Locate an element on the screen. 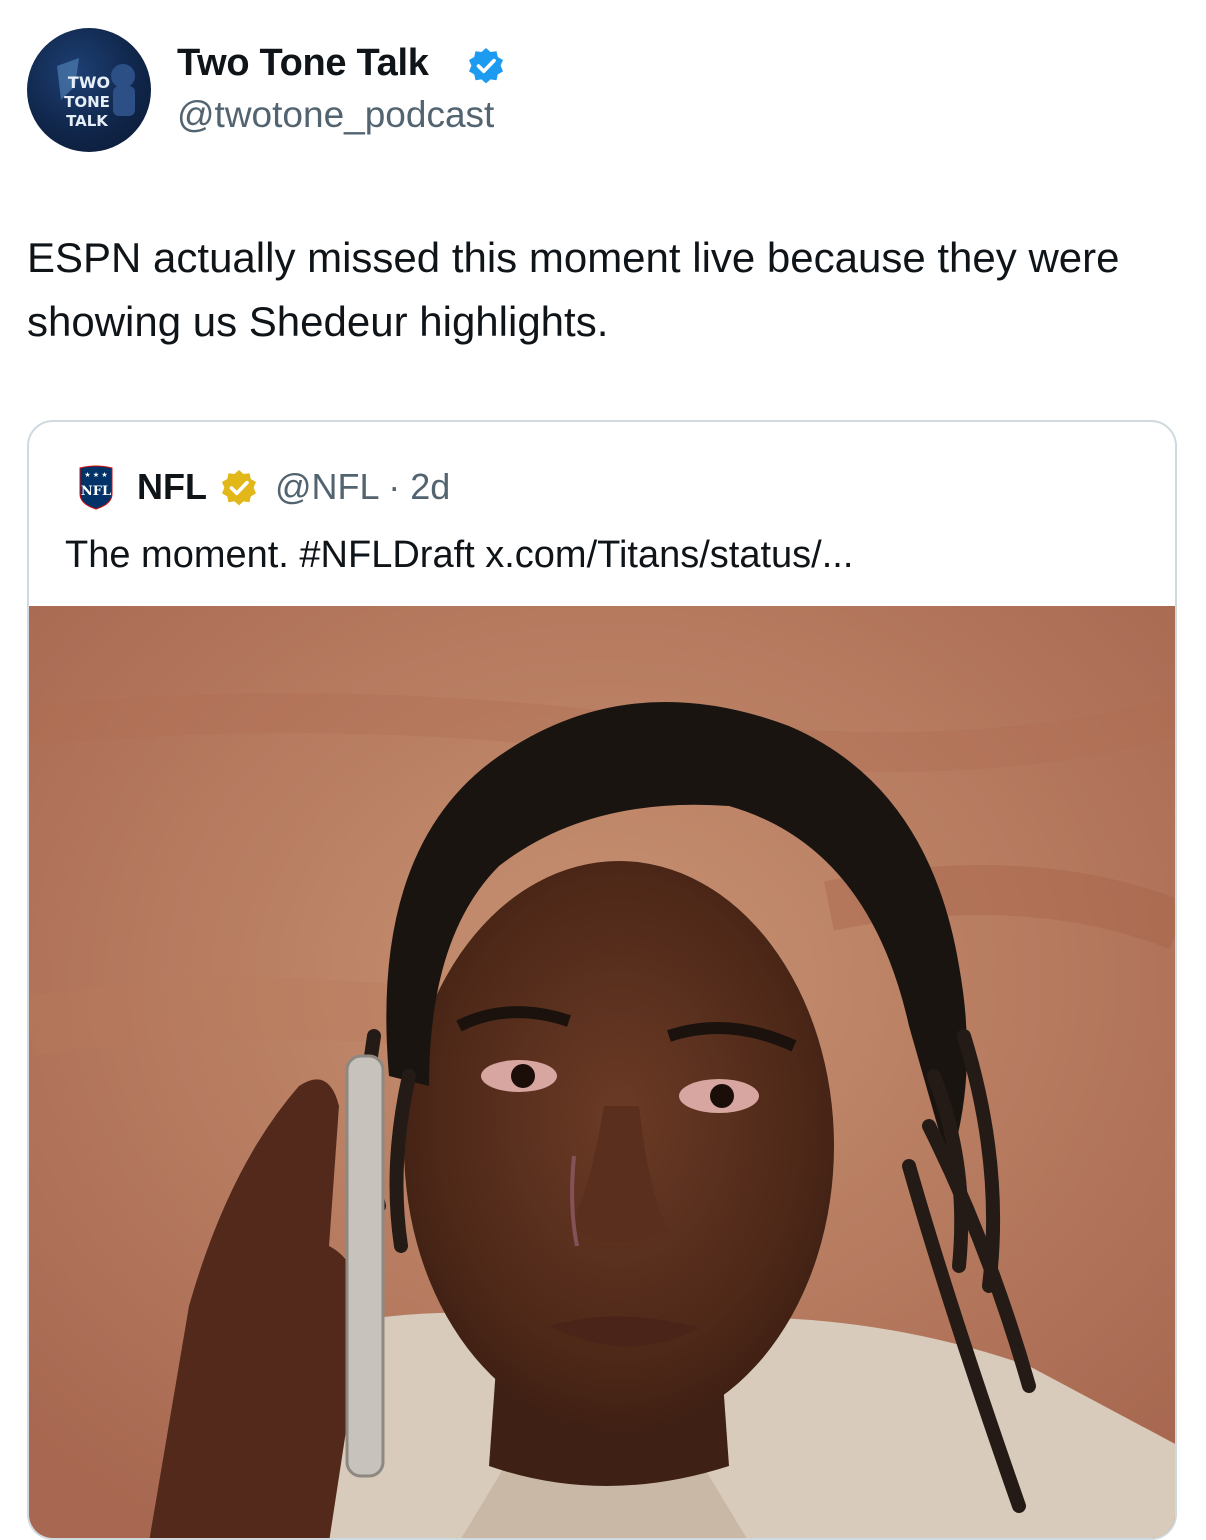  nfl-logo-icon: ★ ★ ★ NFL is located at coordinates (96, 487).